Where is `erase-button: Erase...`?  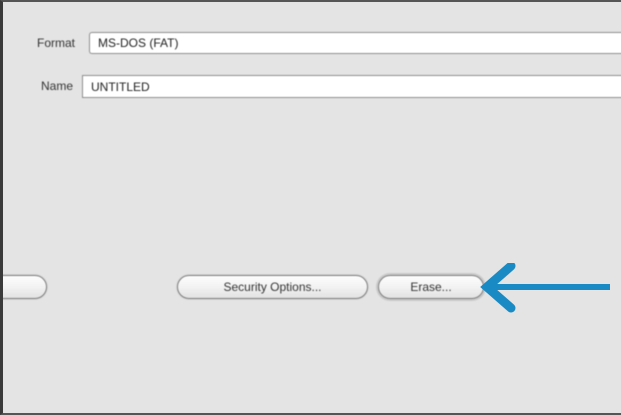 erase-button: Erase... is located at coordinates (431, 287).